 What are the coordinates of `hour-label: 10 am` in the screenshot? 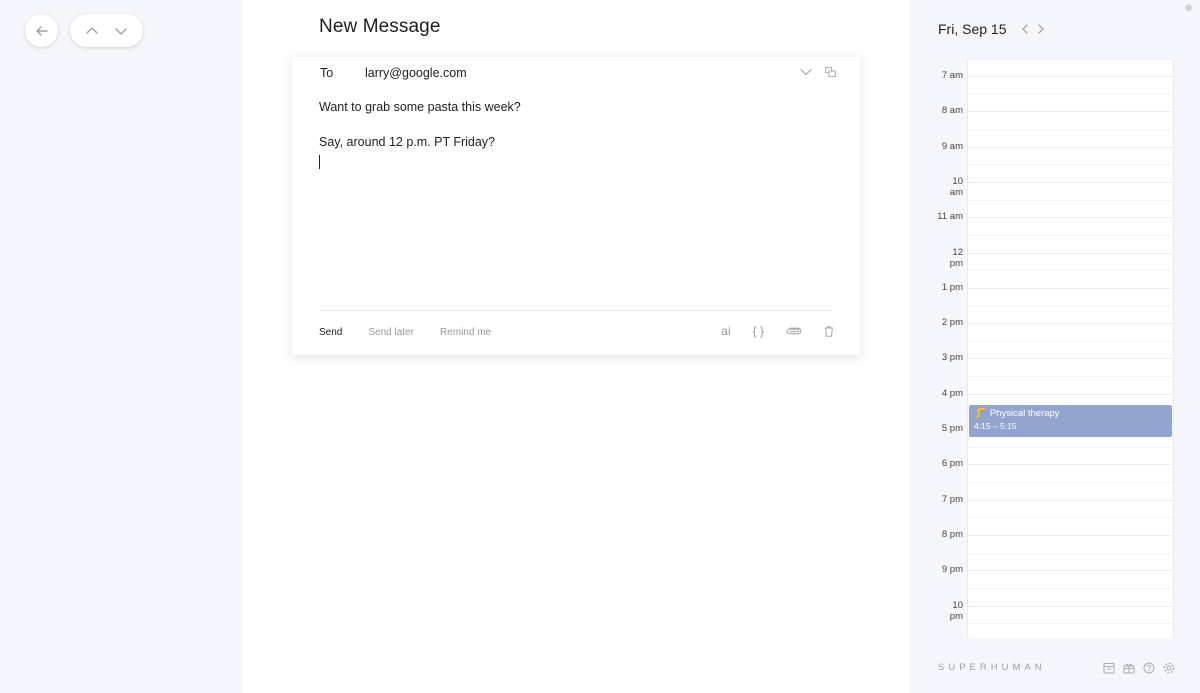 It's located at (956, 186).